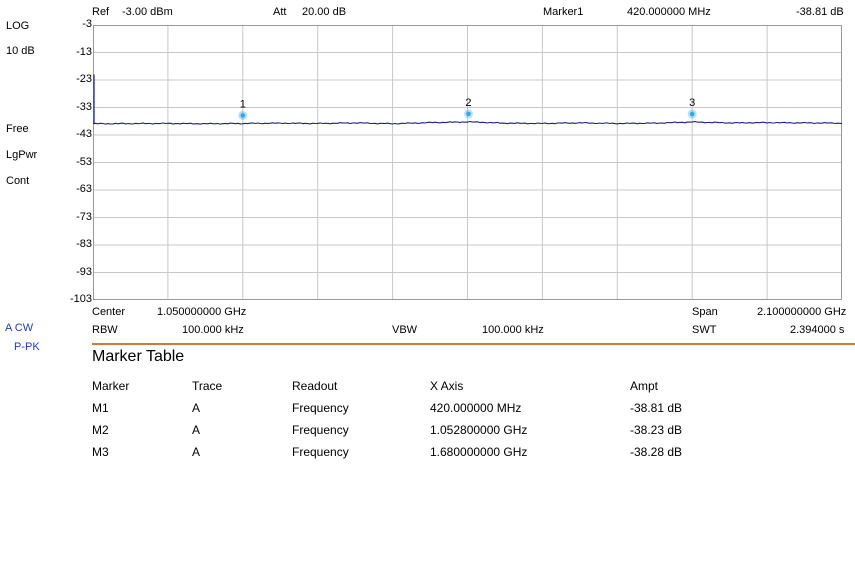 The height and width of the screenshot is (570, 855). I want to click on col-header-trace: Trace, so click(207, 386).